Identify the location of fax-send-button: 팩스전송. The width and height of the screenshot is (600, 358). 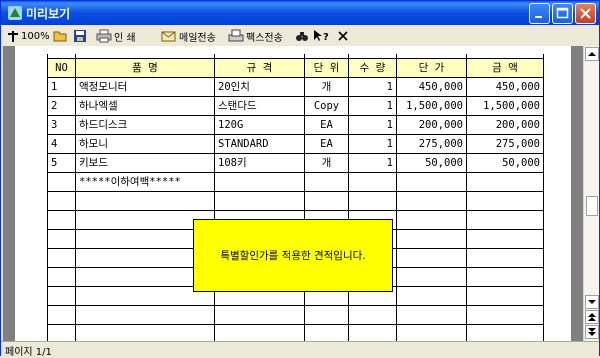
(255, 36).